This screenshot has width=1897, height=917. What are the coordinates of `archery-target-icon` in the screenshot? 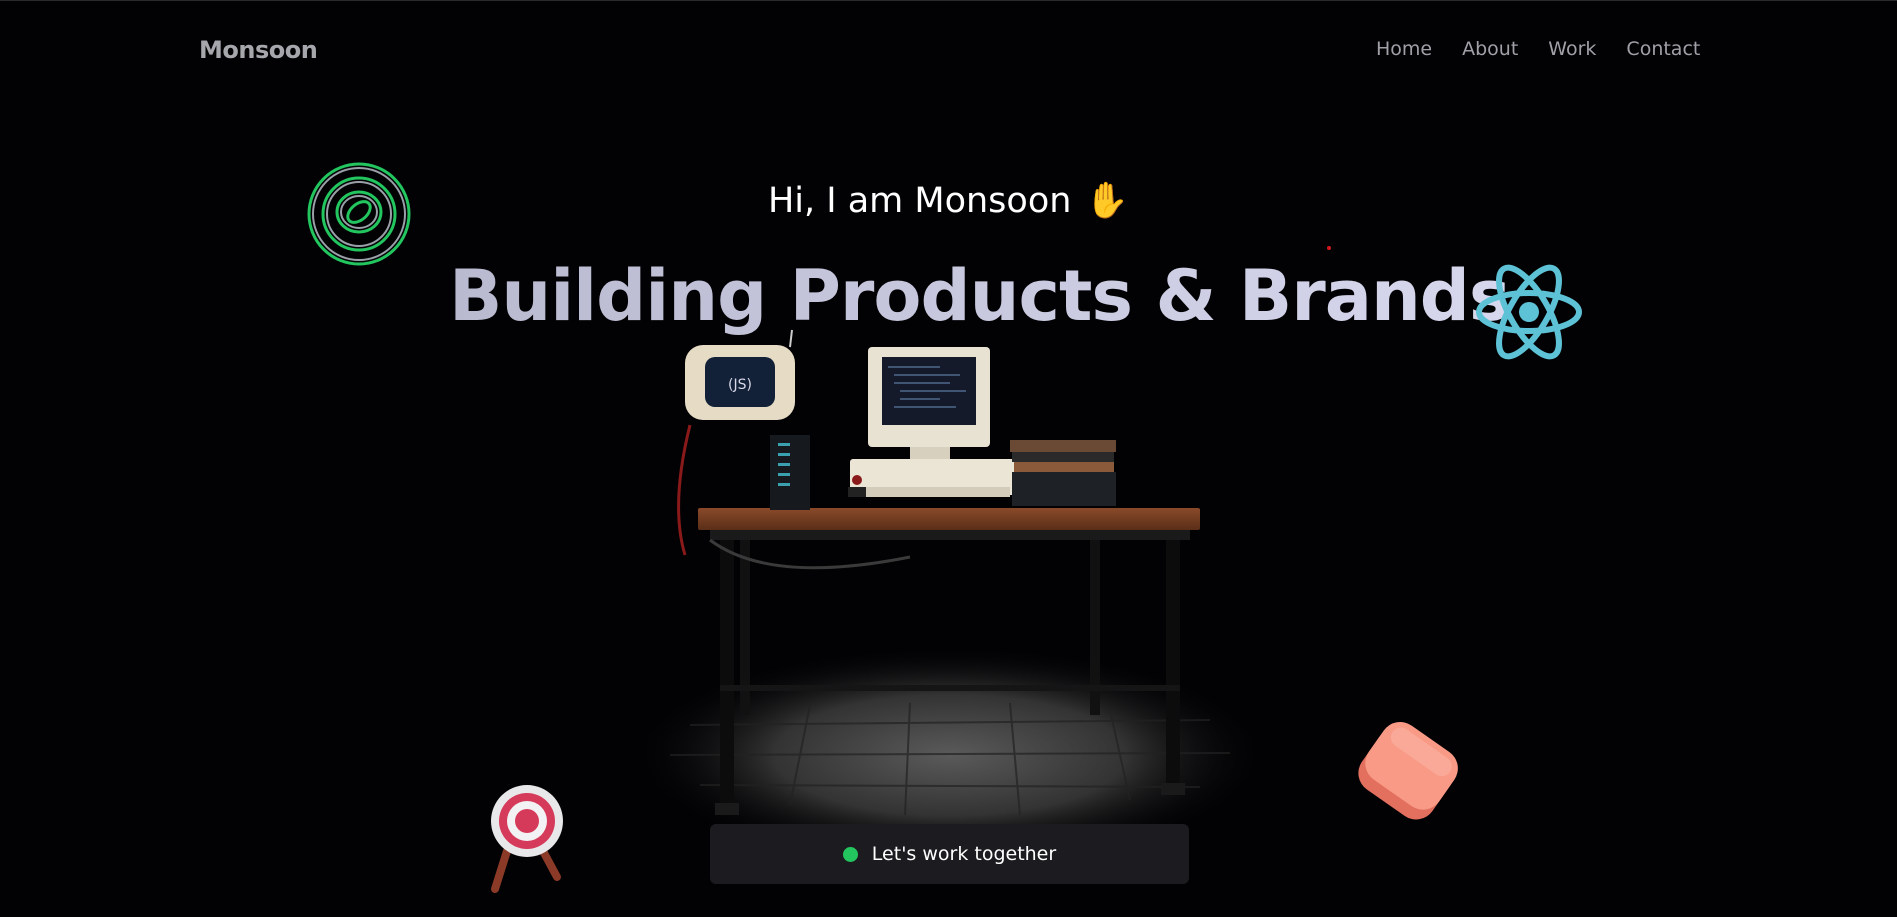 It's located at (527, 839).